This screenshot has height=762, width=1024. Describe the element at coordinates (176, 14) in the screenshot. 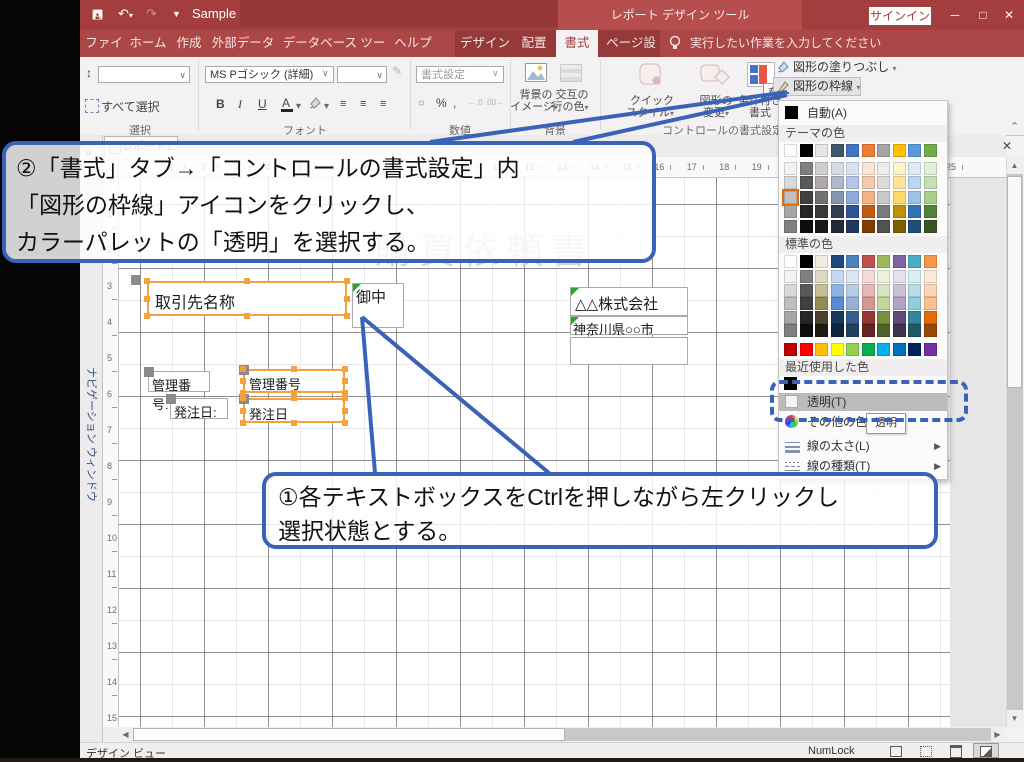

I see `qat-customize-icon: ▼` at that location.